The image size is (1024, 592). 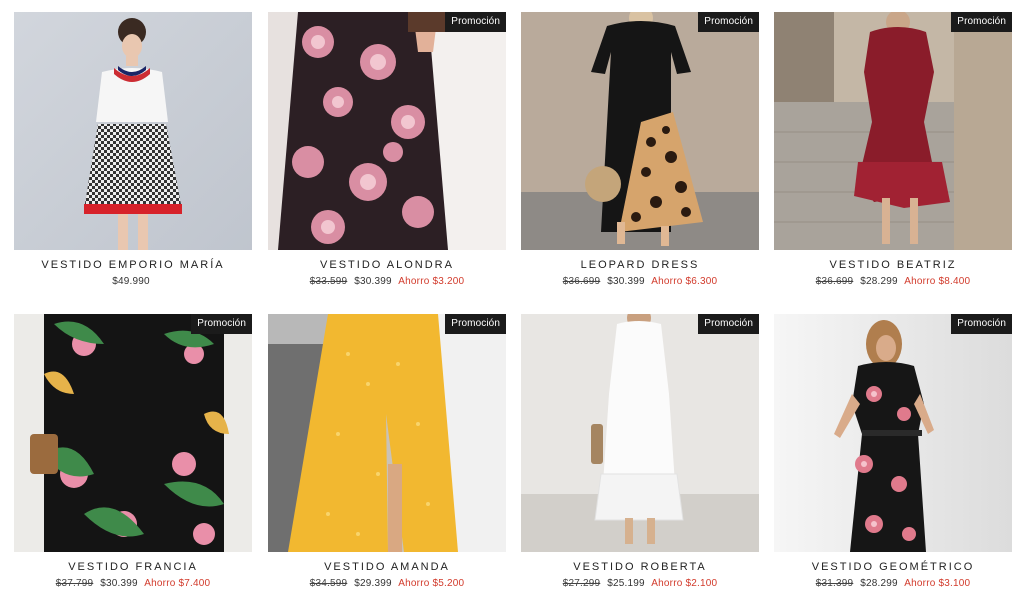 I want to click on product-name: VESTIDO ALONDRA, so click(x=387, y=265).